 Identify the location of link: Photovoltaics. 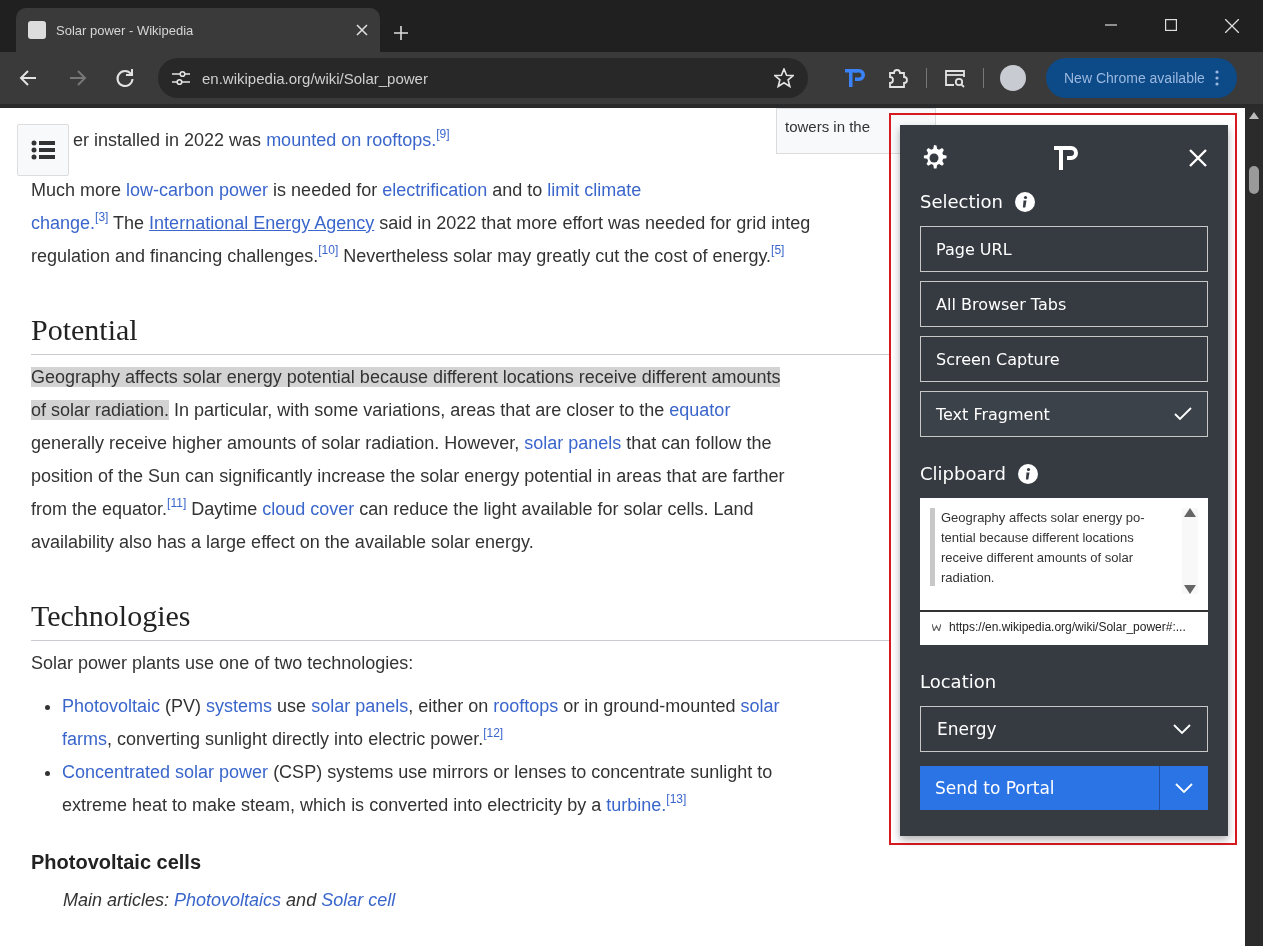
(228, 900).